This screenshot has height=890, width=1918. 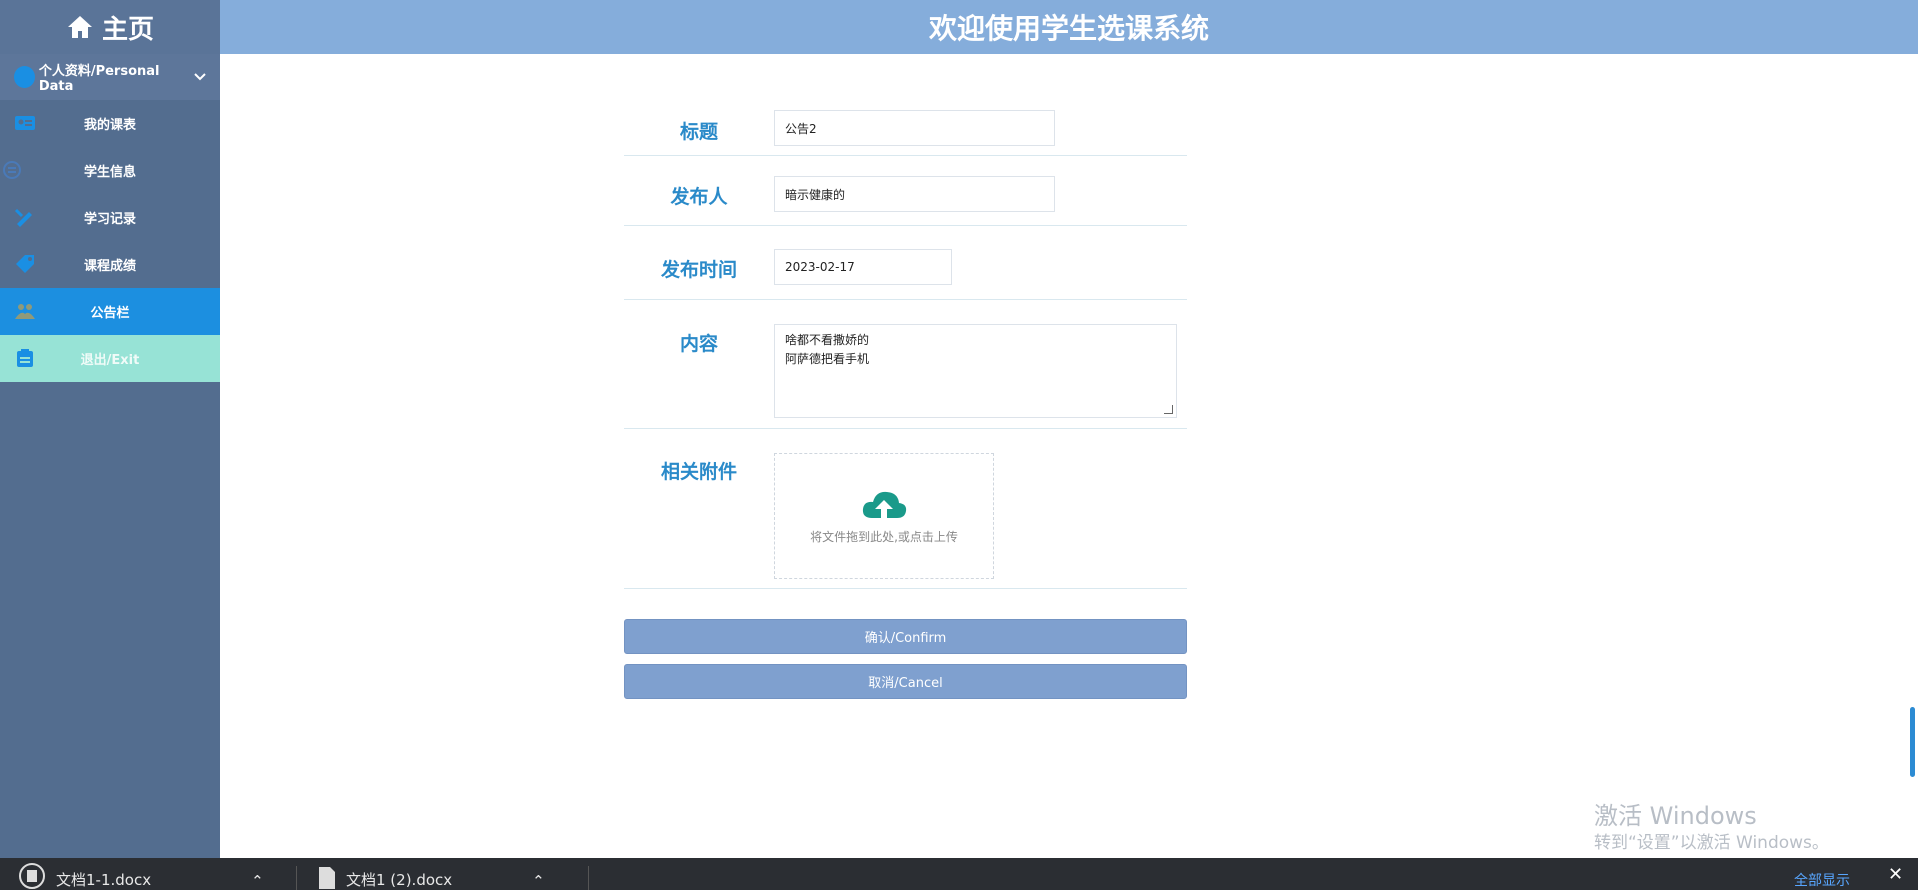 I want to click on cancel-button: 取消/Cancel, so click(x=905, y=681).